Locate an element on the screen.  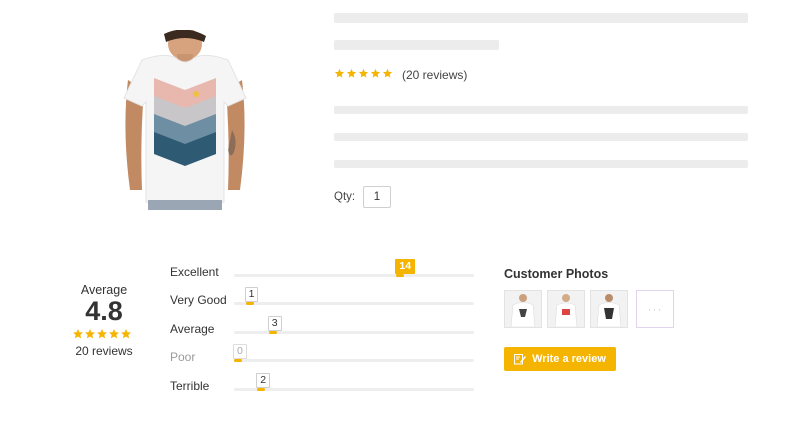
write-review-button: Write a review is located at coordinates (560, 359).